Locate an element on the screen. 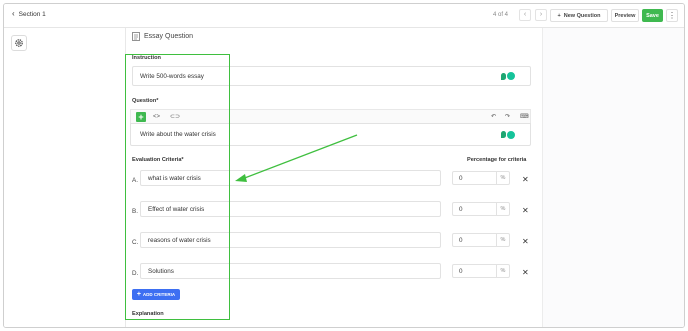 The height and width of the screenshot is (331, 688). percent-header: Percentage for criteria is located at coordinates (497, 160).